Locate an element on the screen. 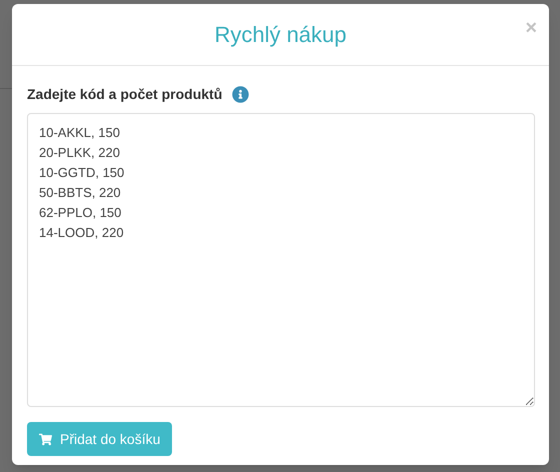 Image resolution: width=560 pixels, height=472 pixels. close-button: × is located at coordinates (531, 28).